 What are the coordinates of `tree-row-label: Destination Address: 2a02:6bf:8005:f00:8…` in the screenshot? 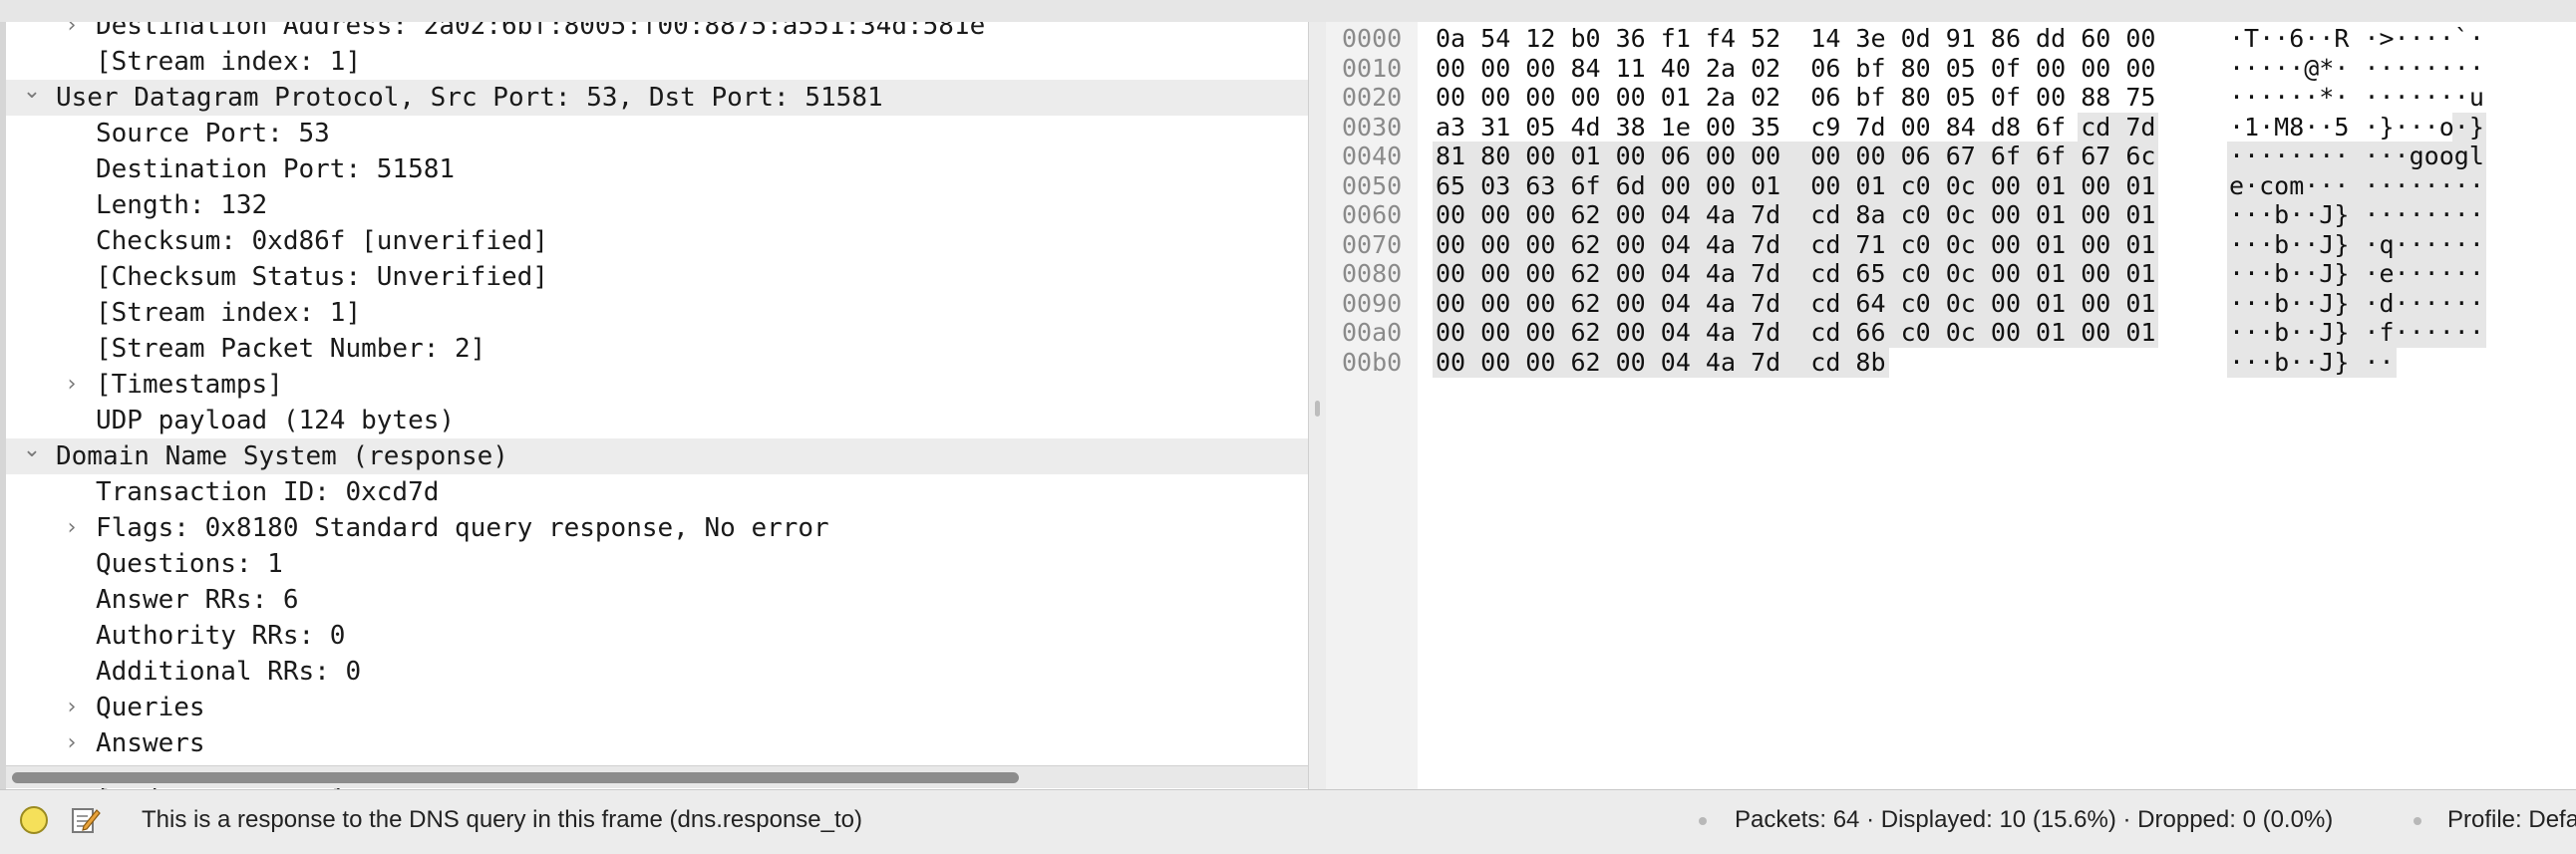 It's located at (541, 31).